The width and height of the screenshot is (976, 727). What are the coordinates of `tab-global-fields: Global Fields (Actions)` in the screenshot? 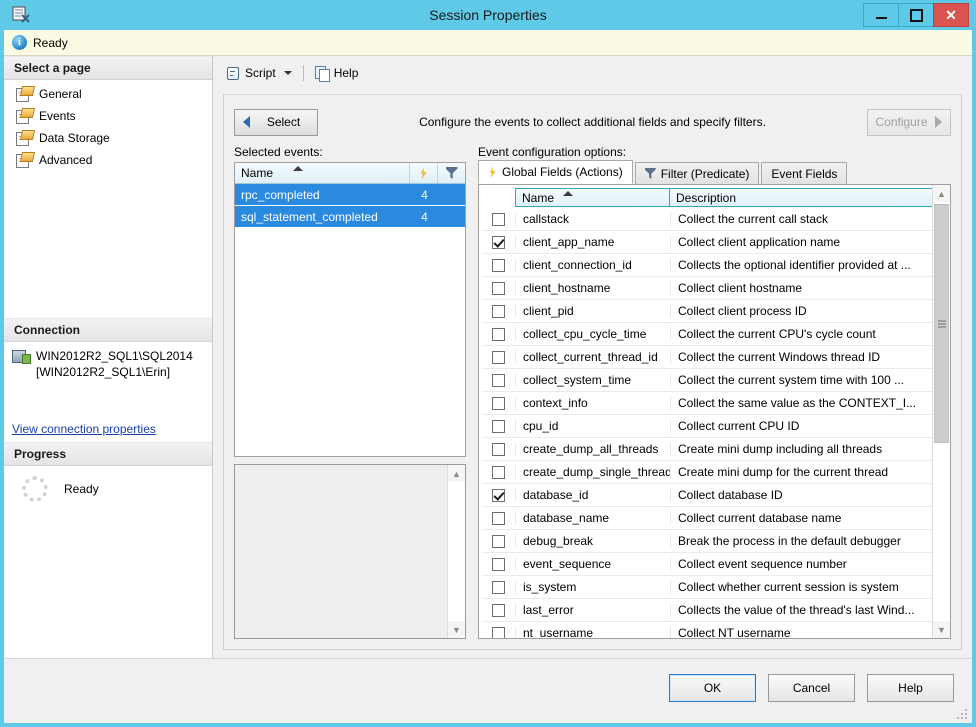 It's located at (555, 172).